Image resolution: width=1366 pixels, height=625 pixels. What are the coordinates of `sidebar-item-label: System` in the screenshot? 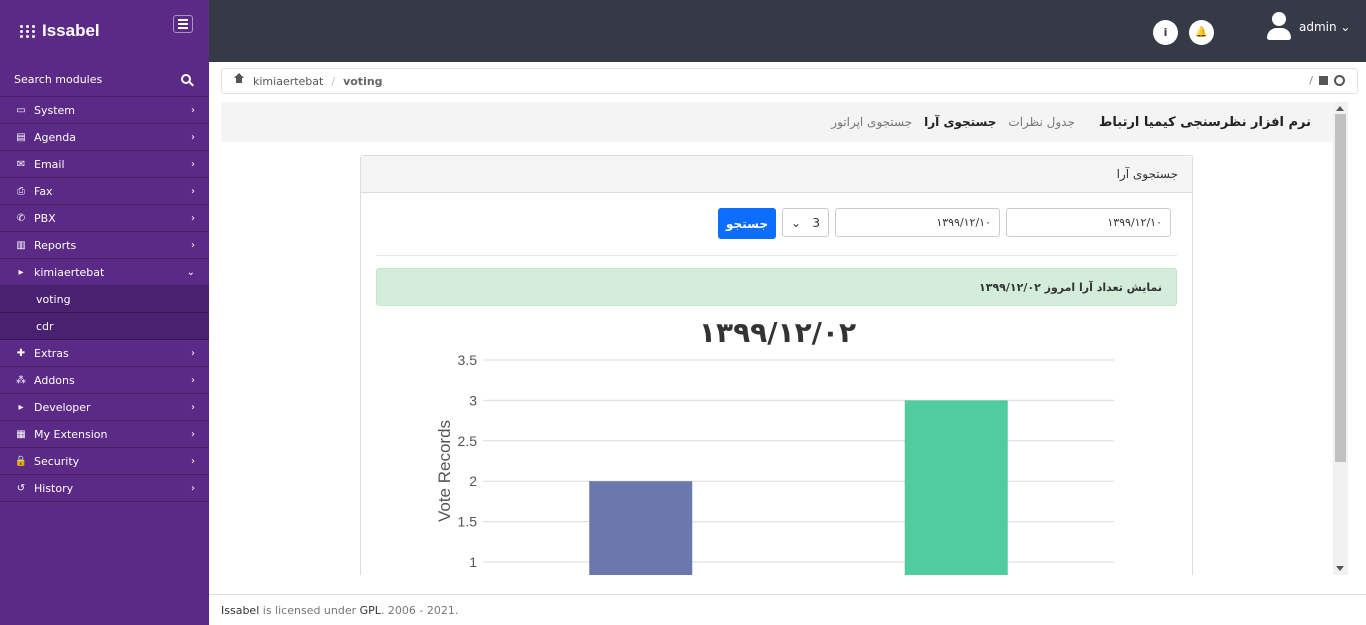 It's located at (55, 110).